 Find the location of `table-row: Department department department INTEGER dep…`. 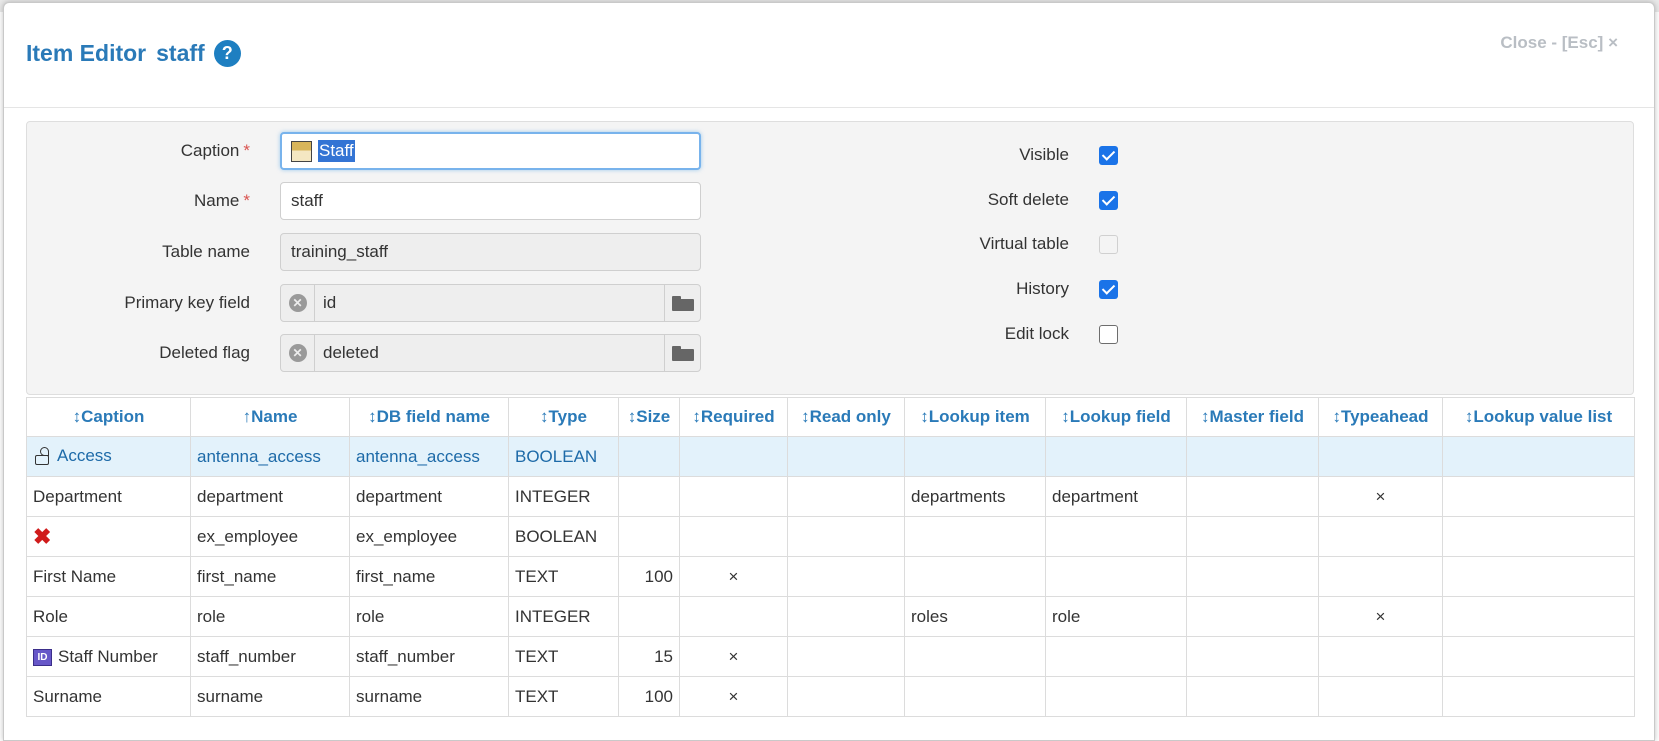

table-row: Department department department INTEGER dep… is located at coordinates (830, 496).